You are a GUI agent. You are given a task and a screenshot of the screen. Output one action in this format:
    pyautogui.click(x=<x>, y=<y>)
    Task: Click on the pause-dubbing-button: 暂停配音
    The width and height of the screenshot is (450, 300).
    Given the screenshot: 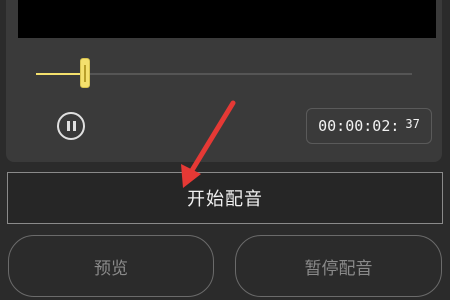 What is the action you would take?
    pyautogui.click(x=338, y=266)
    